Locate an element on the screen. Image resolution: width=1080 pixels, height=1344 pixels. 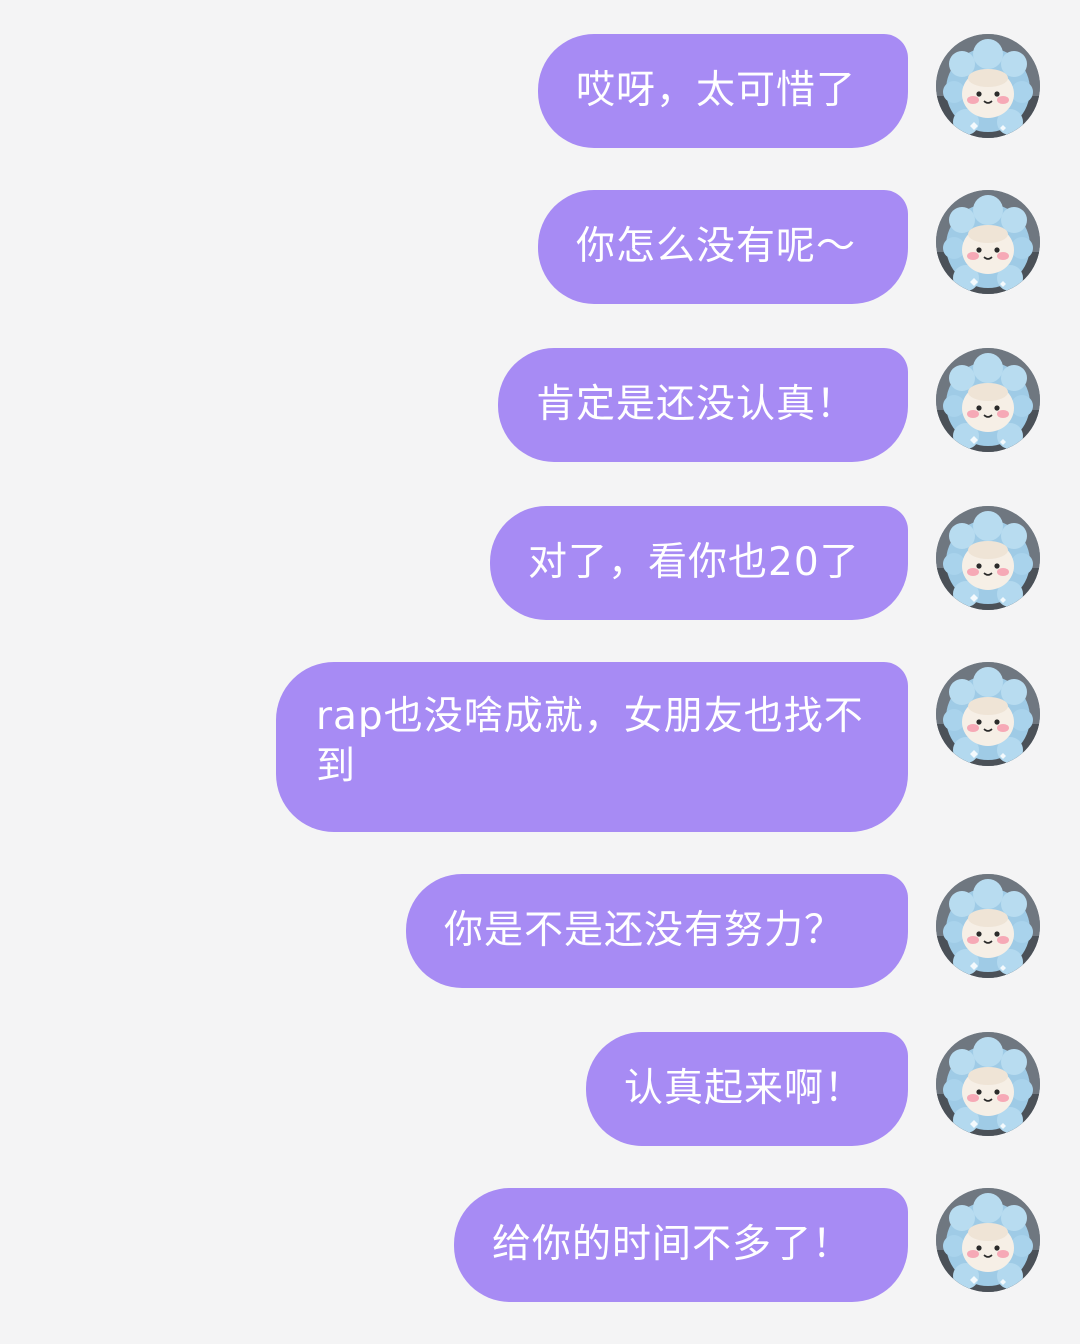
chat-message-row: 认真起来啊！ is located at coordinates (813, 1089).